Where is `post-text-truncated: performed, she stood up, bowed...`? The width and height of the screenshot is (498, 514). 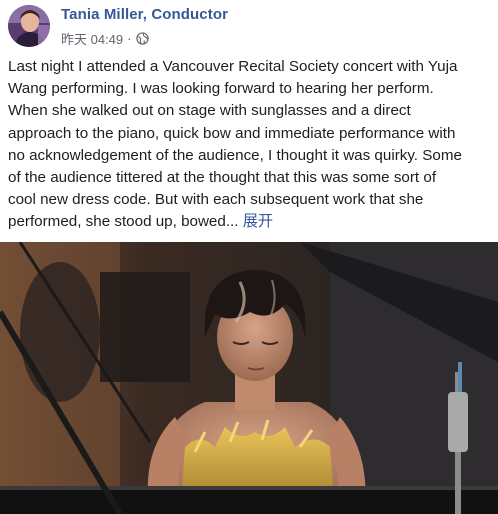
post-text-truncated: performed, she stood up, bowed... is located at coordinates (123, 222).